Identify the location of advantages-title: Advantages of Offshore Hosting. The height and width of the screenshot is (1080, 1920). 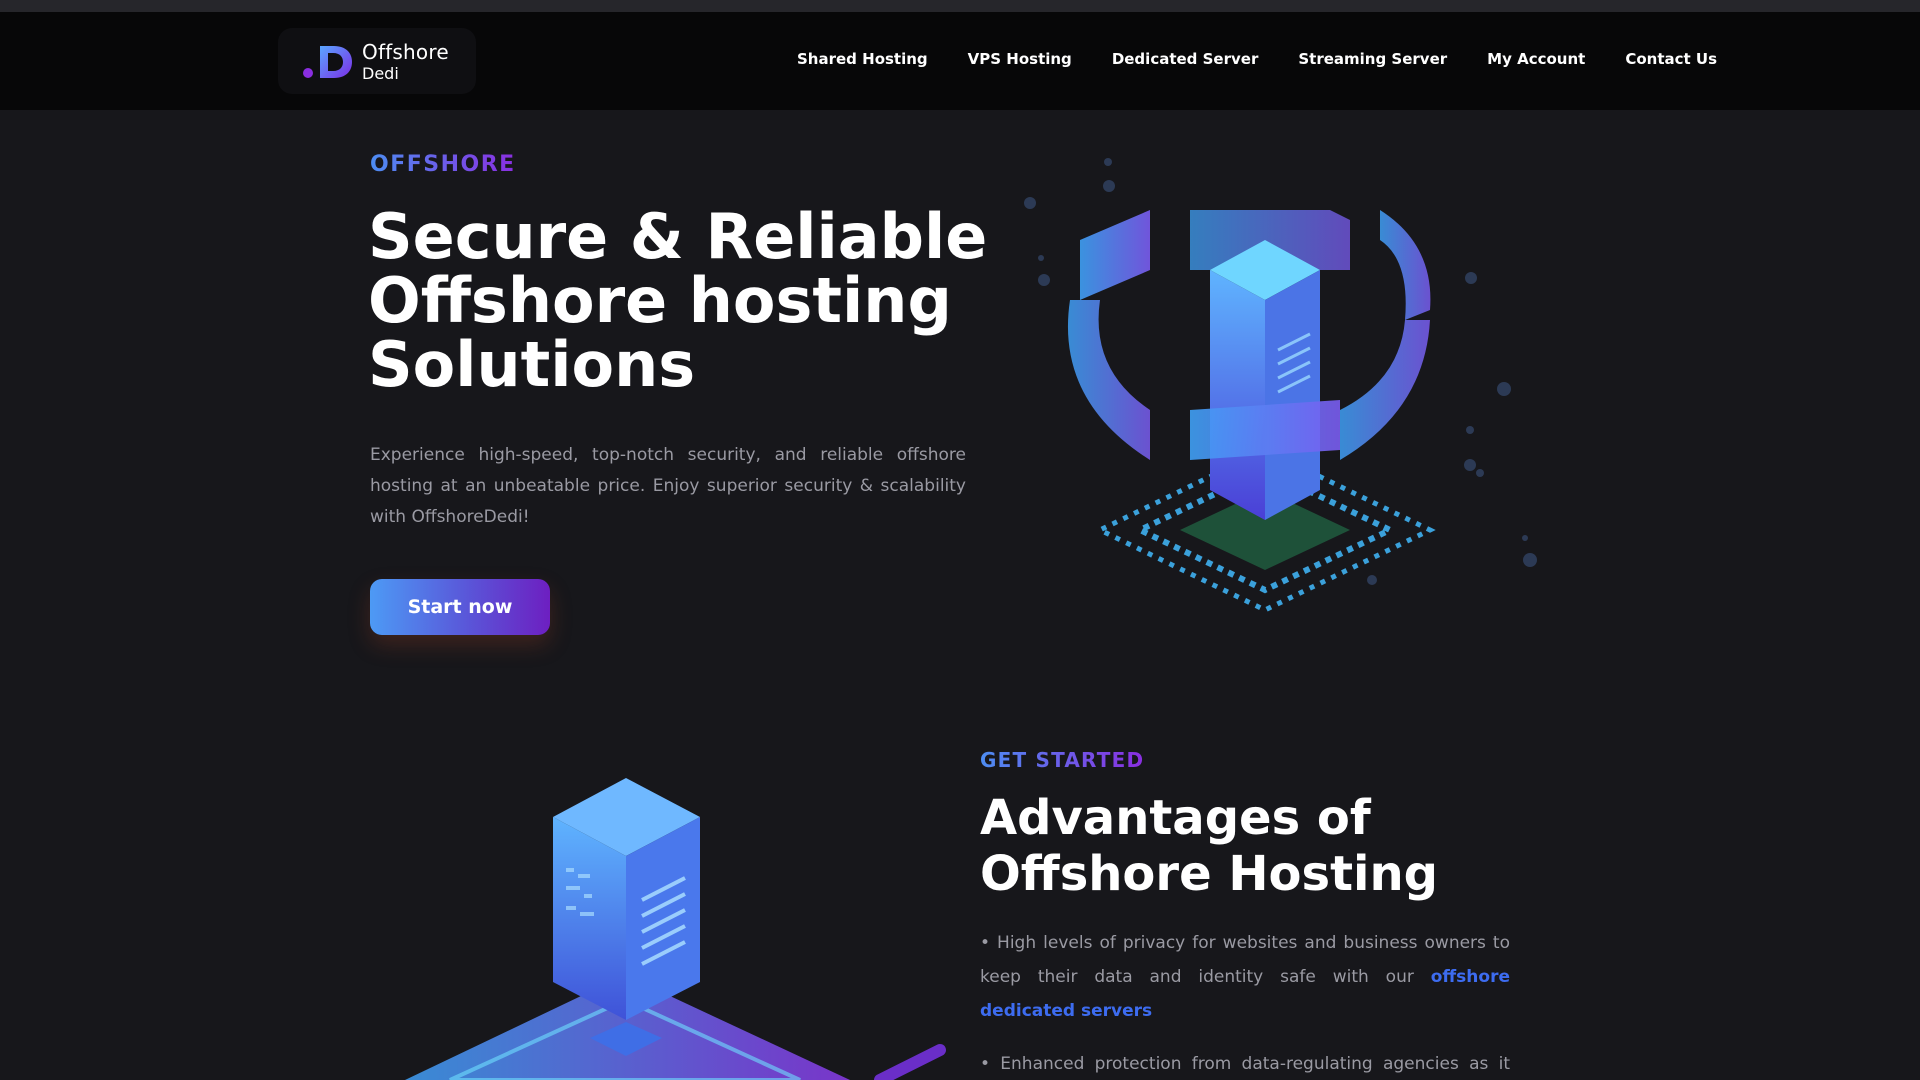
(1260, 846).